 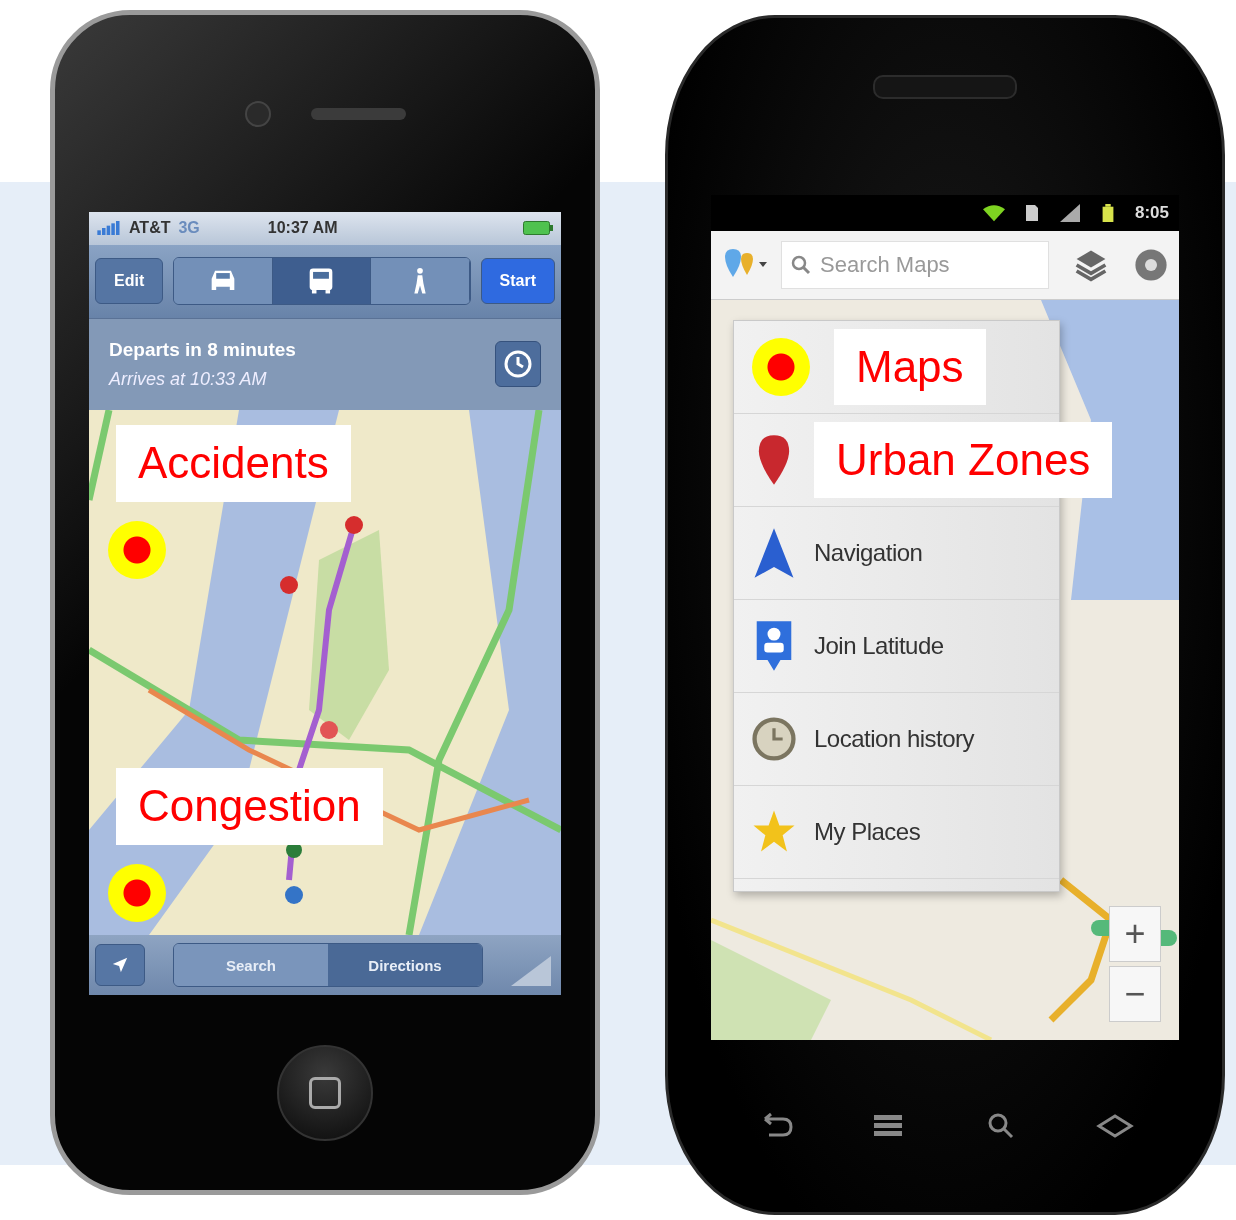 I want to click on menu-item: My Places, so click(x=867, y=832).